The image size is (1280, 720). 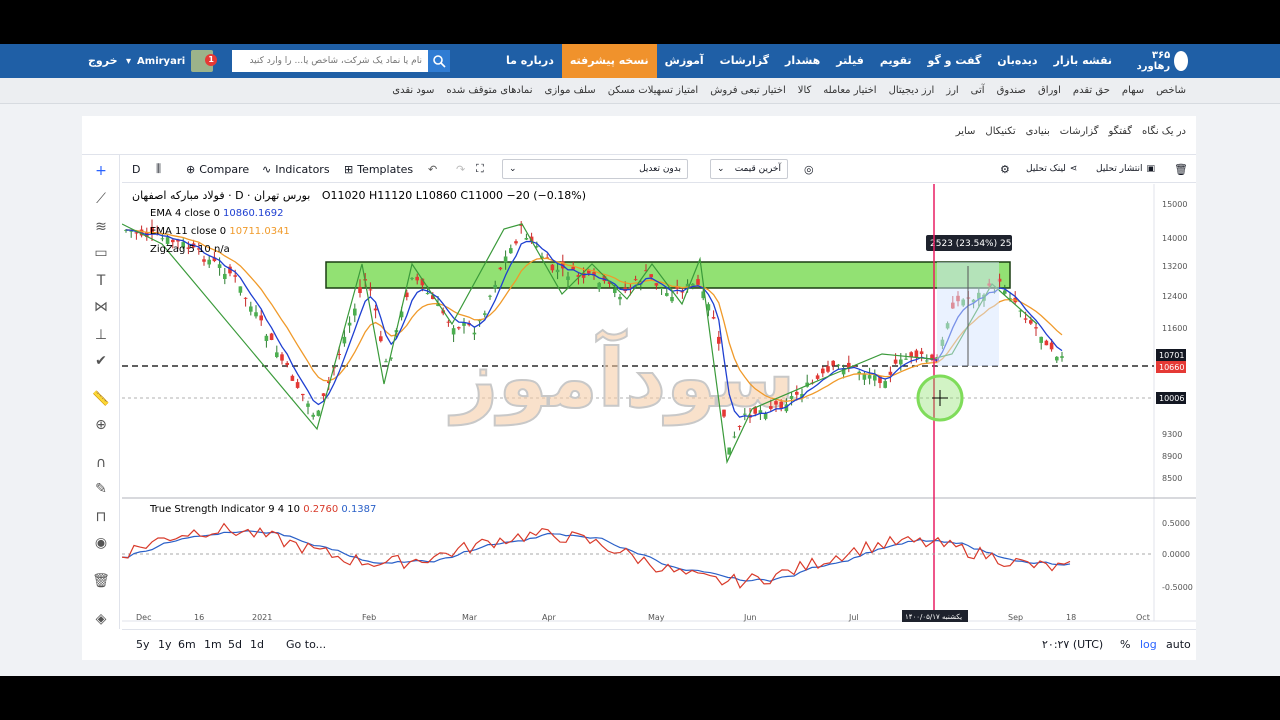 I want to click on subnav-item: ارز دیجیتال, so click(x=912, y=90).